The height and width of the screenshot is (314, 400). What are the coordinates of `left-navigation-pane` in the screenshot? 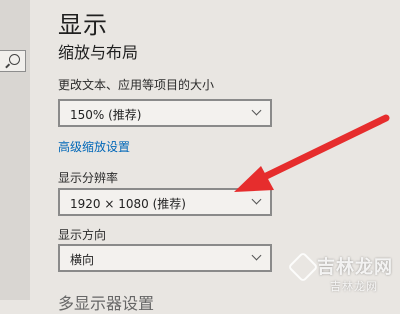 It's located at (15, 150).